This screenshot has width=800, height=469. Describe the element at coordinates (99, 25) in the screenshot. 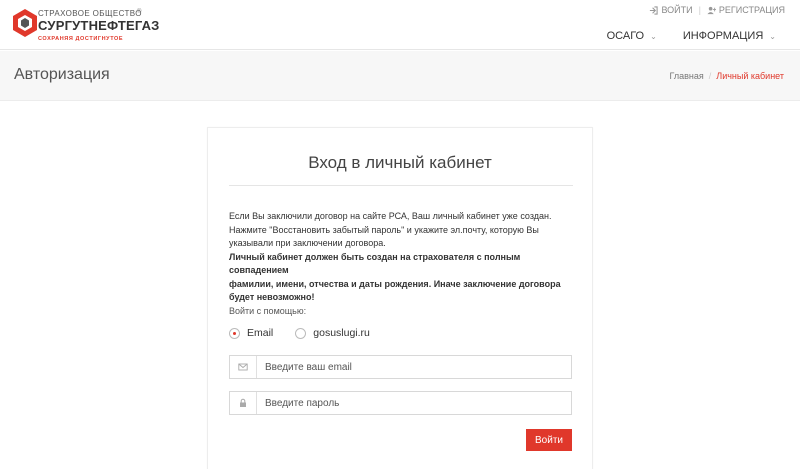

I see `logo-main-text: СУРГУТНЕФТЕГАЗ` at that location.